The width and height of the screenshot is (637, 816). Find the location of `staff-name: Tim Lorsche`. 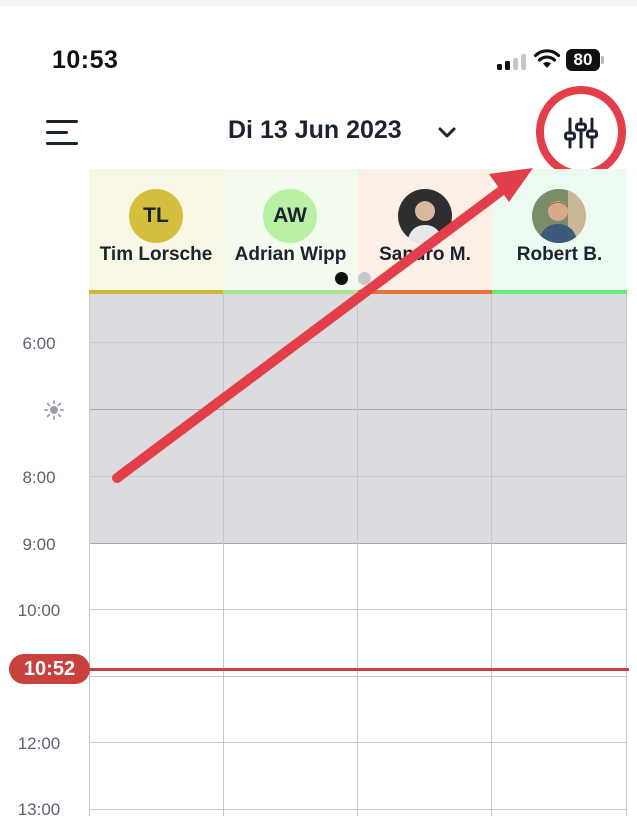

staff-name: Tim Lorsche is located at coordinates (156, 254).